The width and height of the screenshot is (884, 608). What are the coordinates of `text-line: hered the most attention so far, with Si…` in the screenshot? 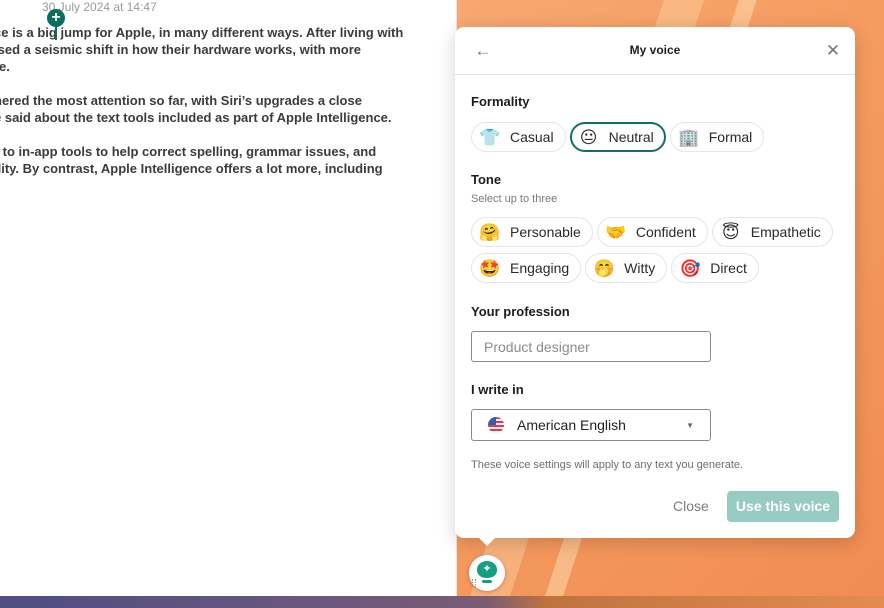 It's located at (181, 100).